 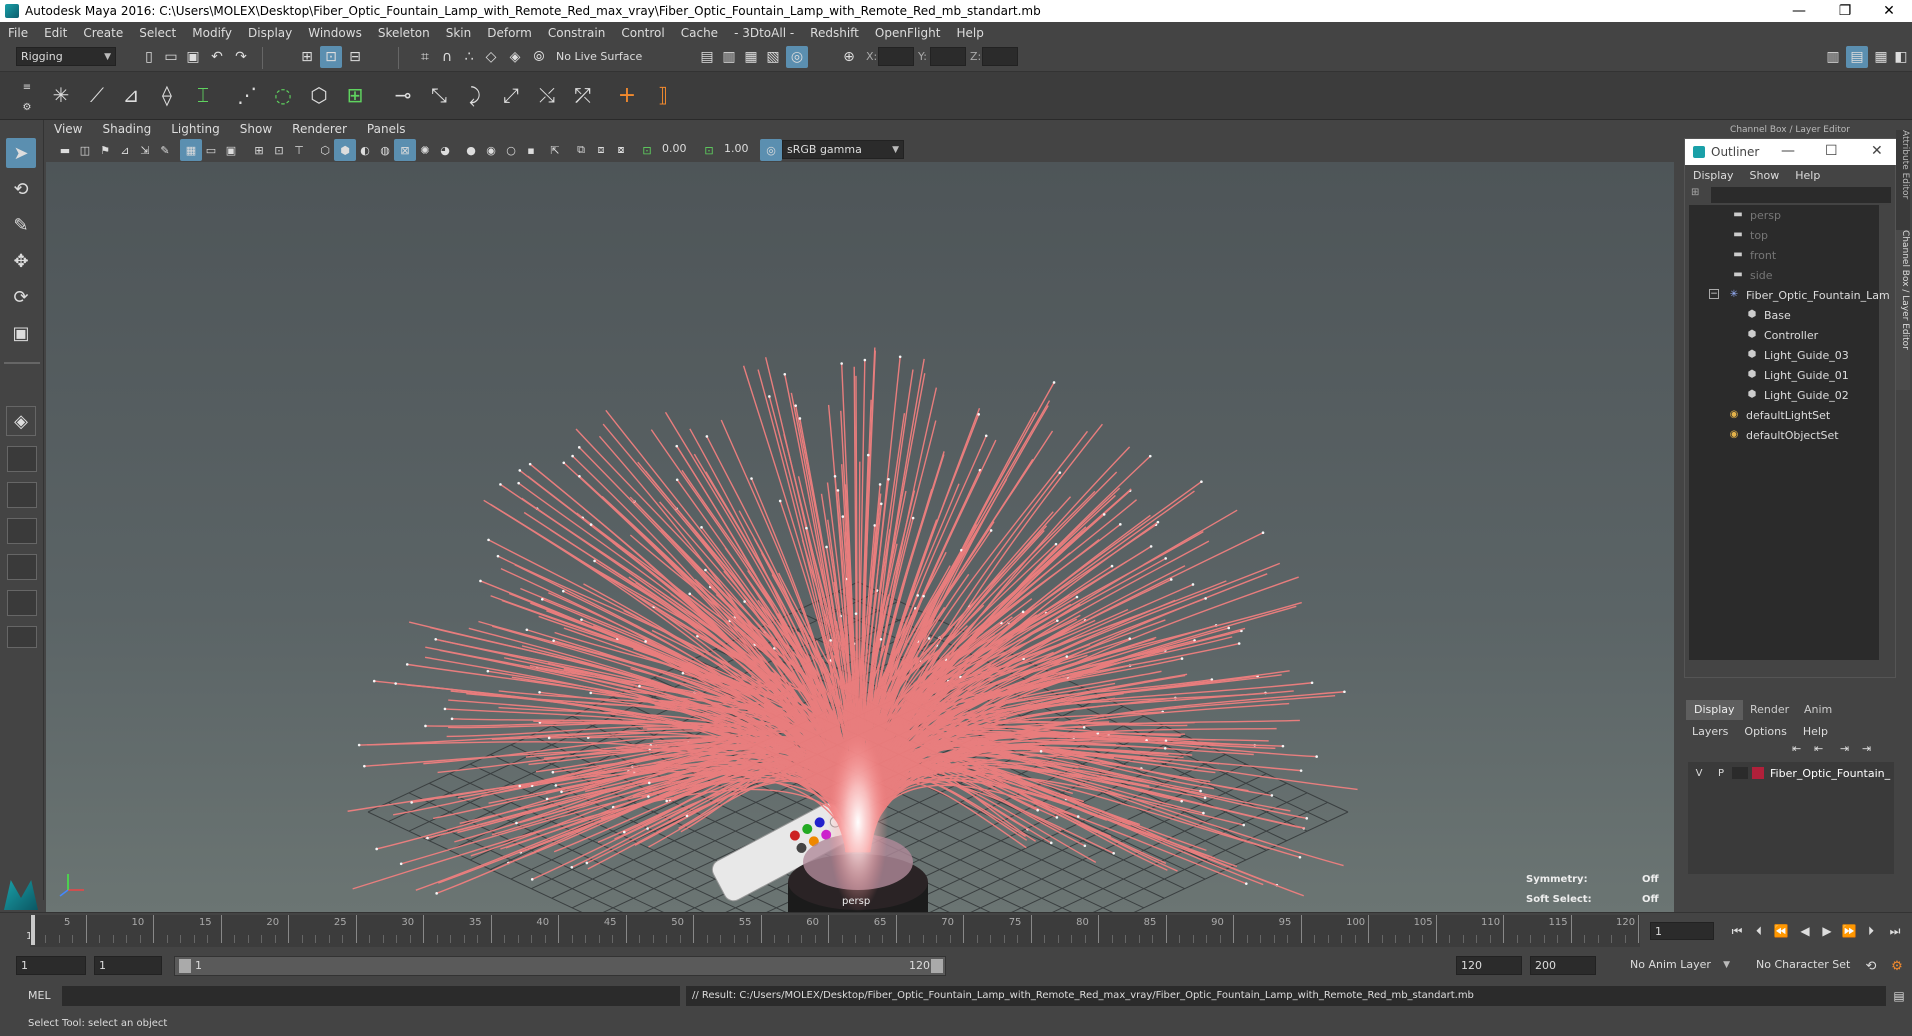 What do you see at coordinates (371, 996) in the screenshot?
I see `command-input` at bounding box center [371, 996].